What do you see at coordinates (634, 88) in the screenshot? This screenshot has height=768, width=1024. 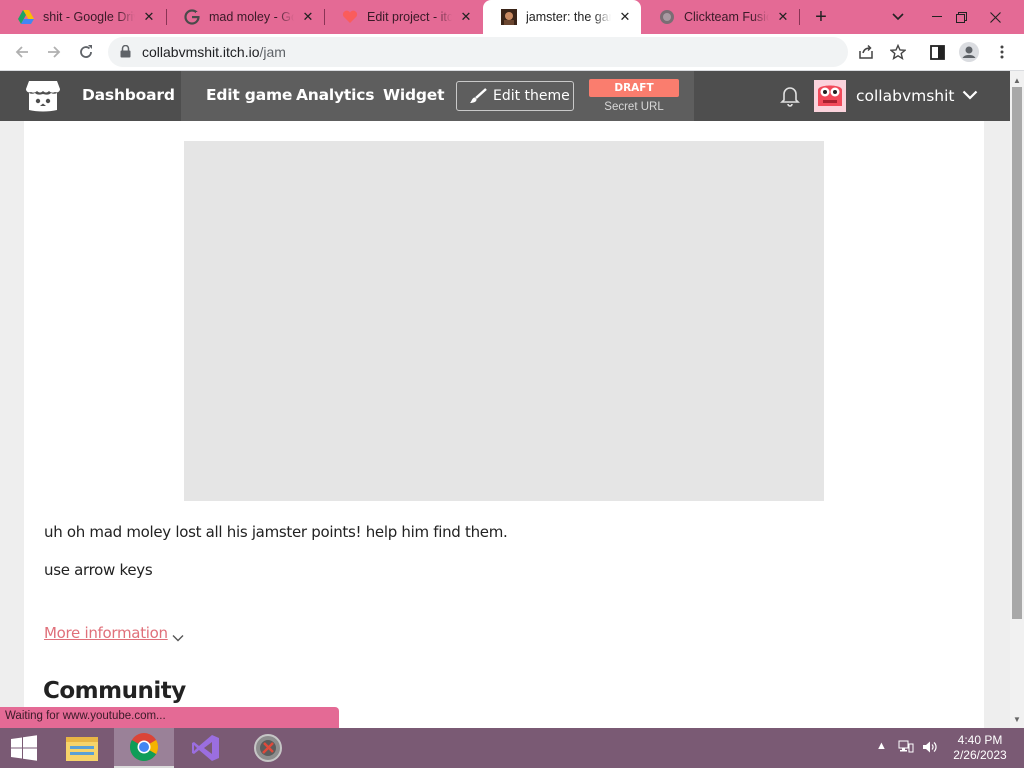 I see `draft-badge: DRAFT` at bounding box center [634, 88].